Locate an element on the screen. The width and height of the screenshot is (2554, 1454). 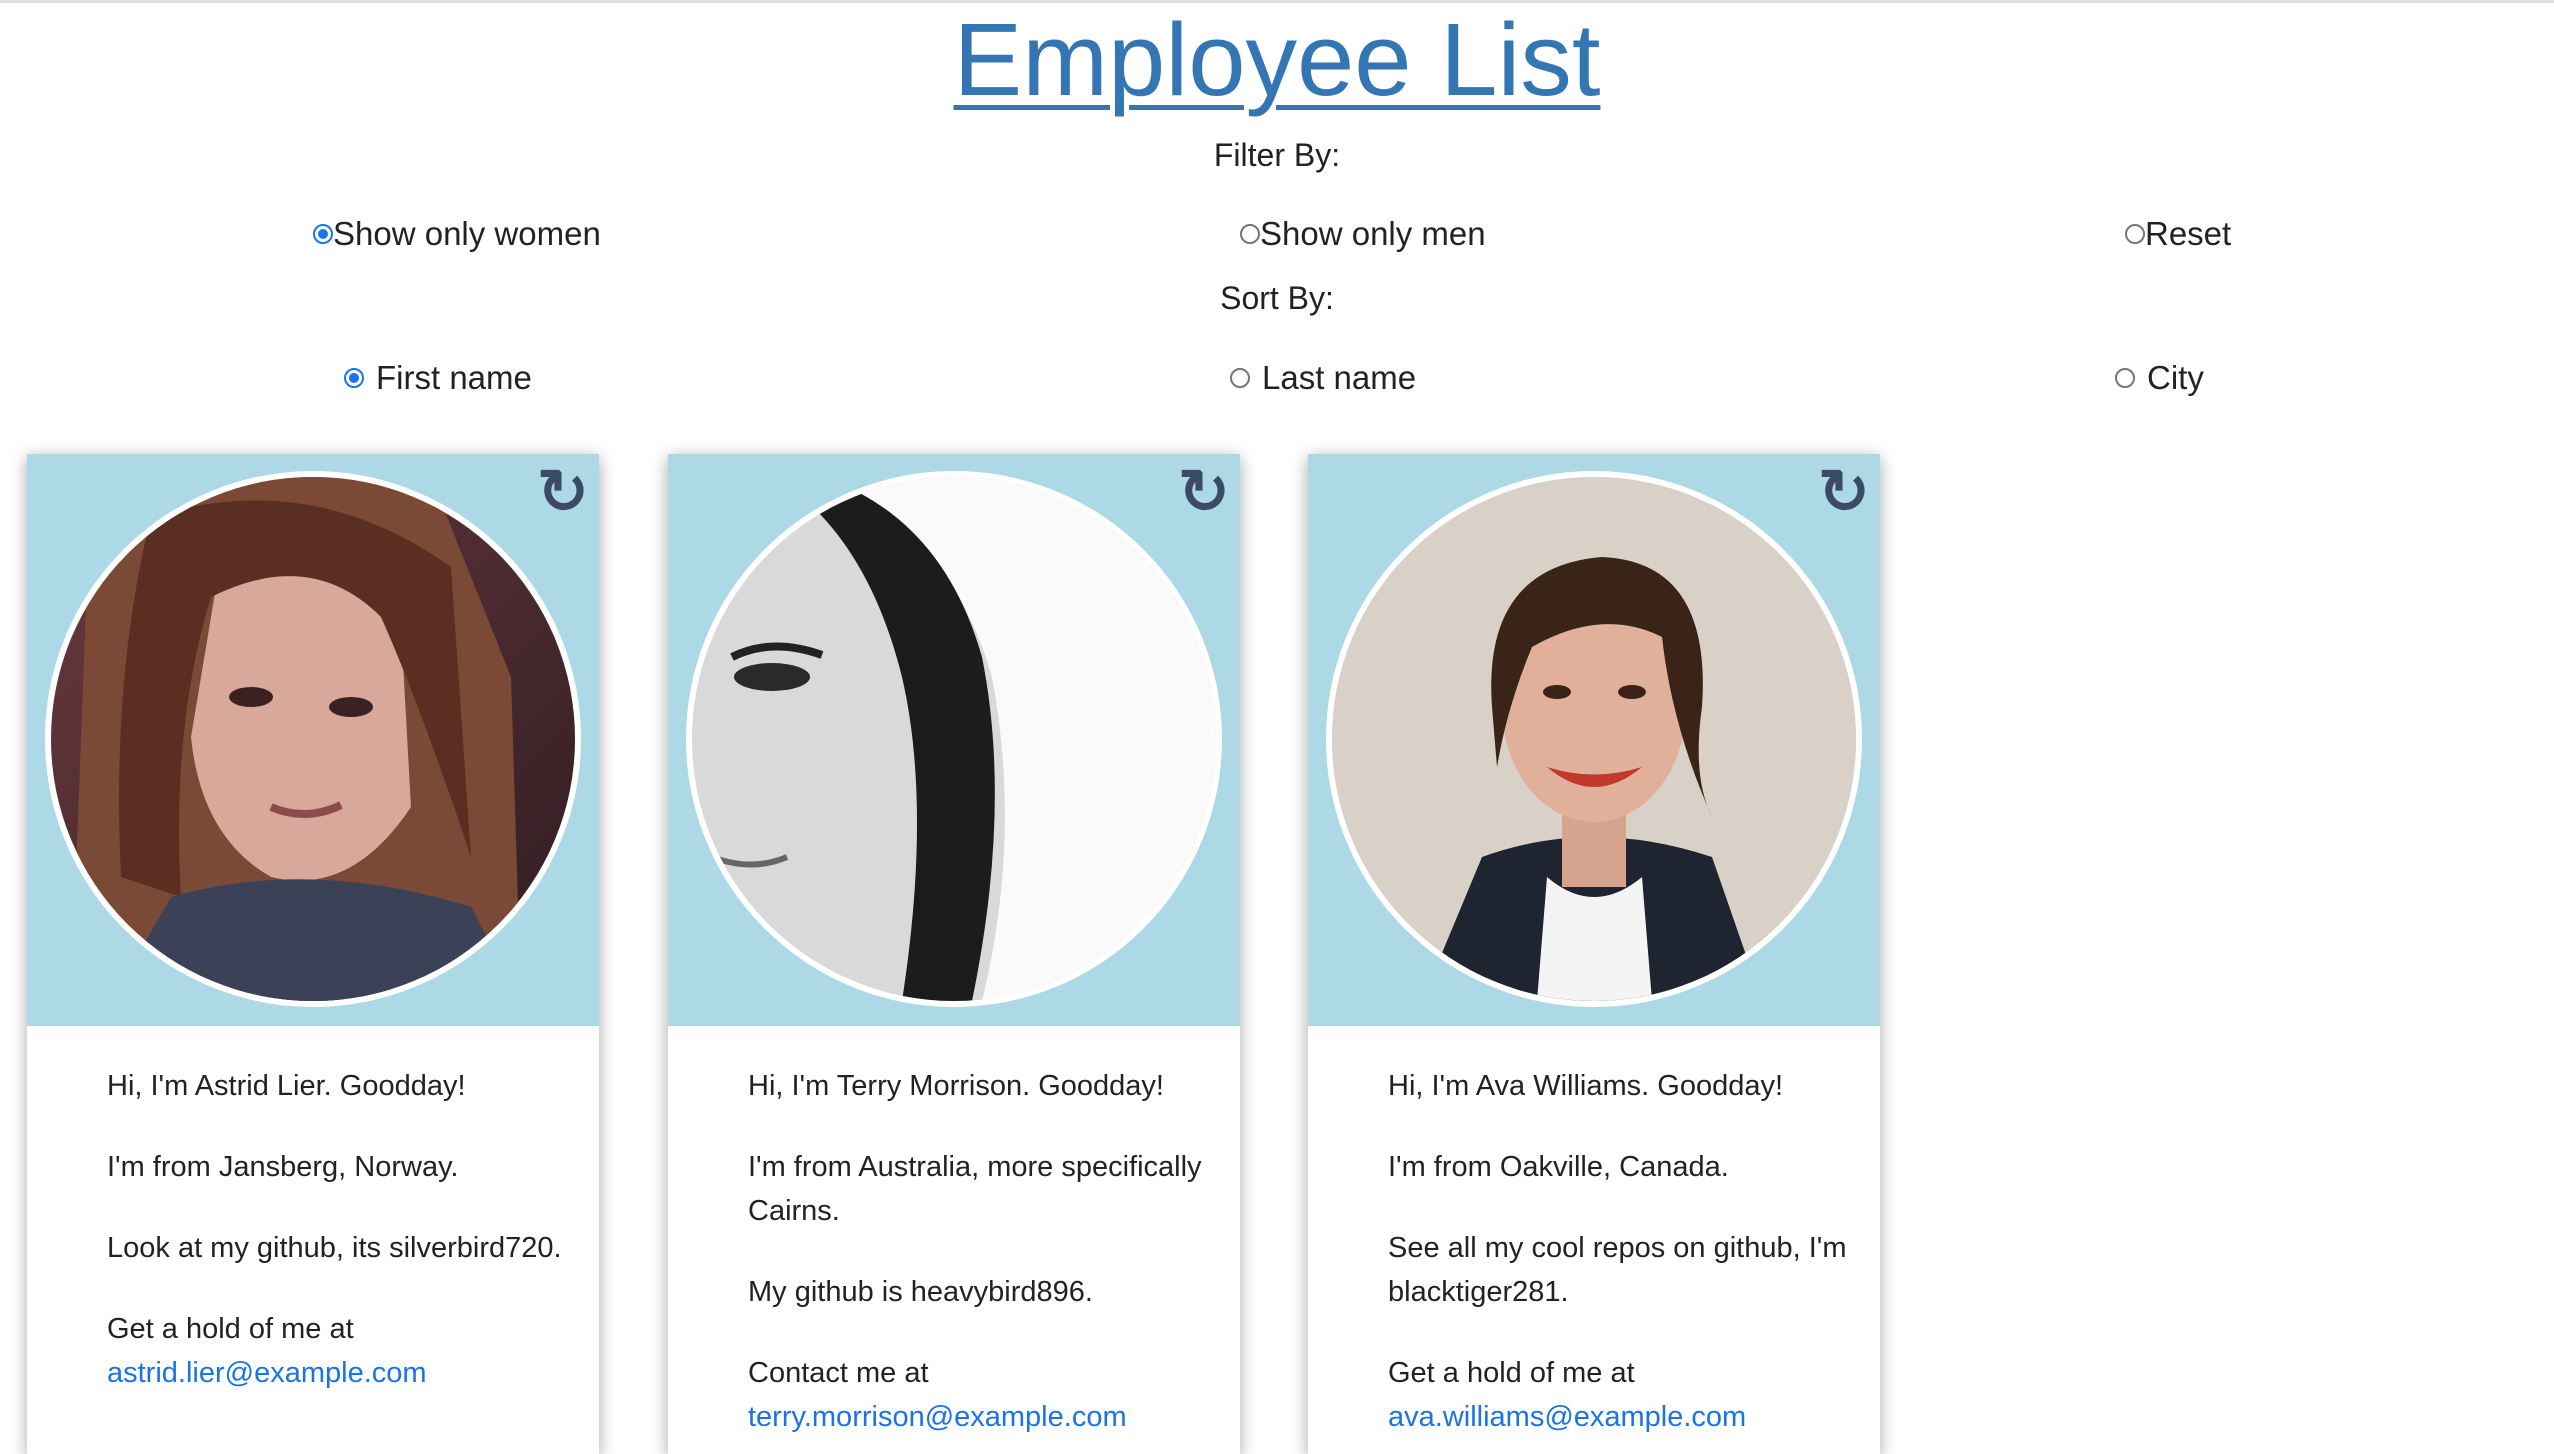
filter-men-radio is located at coordinates (1250, 234).